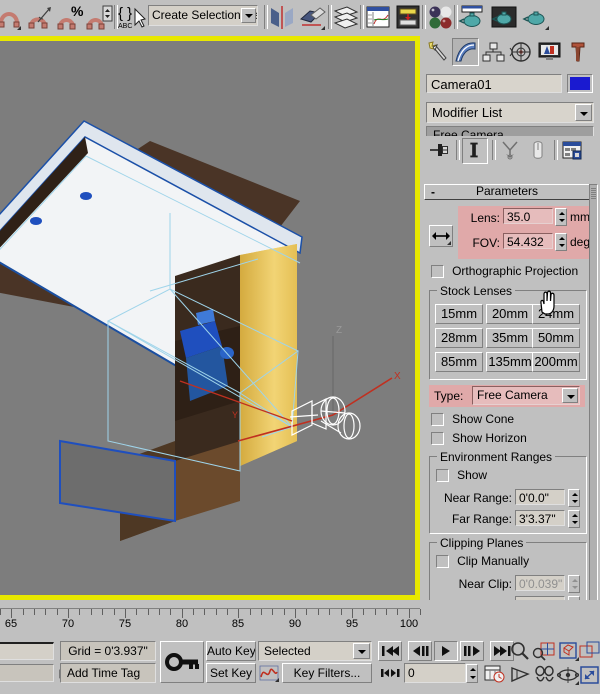 Image resolution: width=600 pixels, height=694 pixels. What do you see at coordinates (526, 395) in the screenshot?
I see `camera-type-dropdown: Free Camera` at bounding box center [526, 395].